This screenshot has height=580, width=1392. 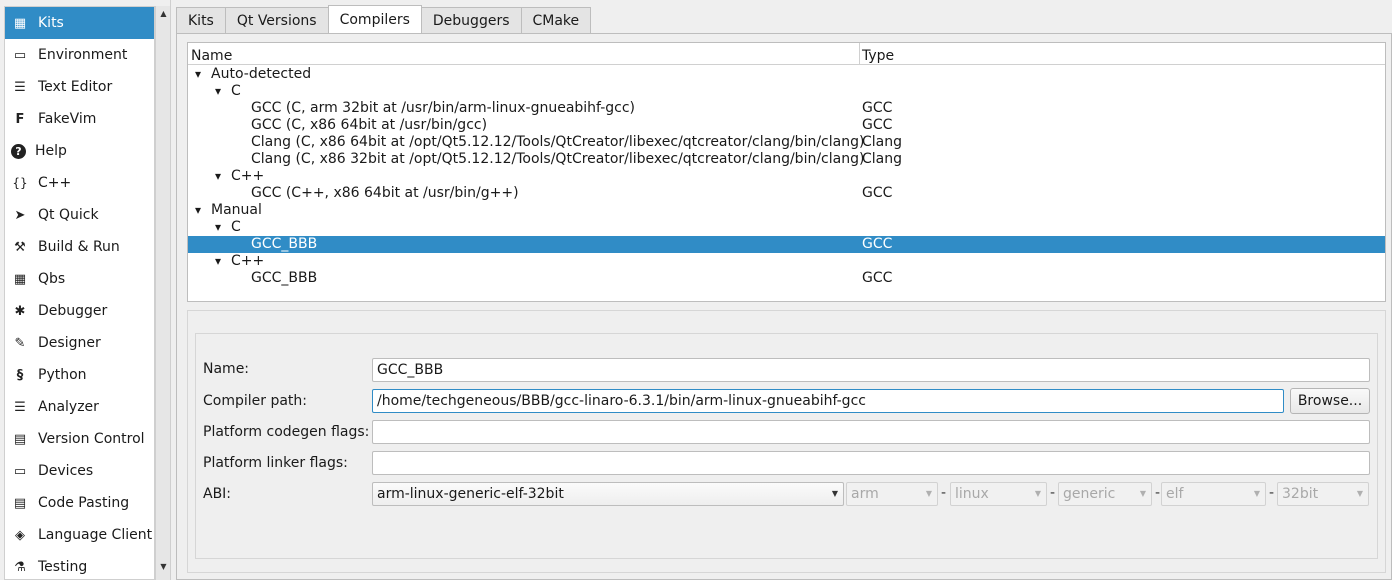 I want to click on linker-flags-field, so click(x=871, y=463).